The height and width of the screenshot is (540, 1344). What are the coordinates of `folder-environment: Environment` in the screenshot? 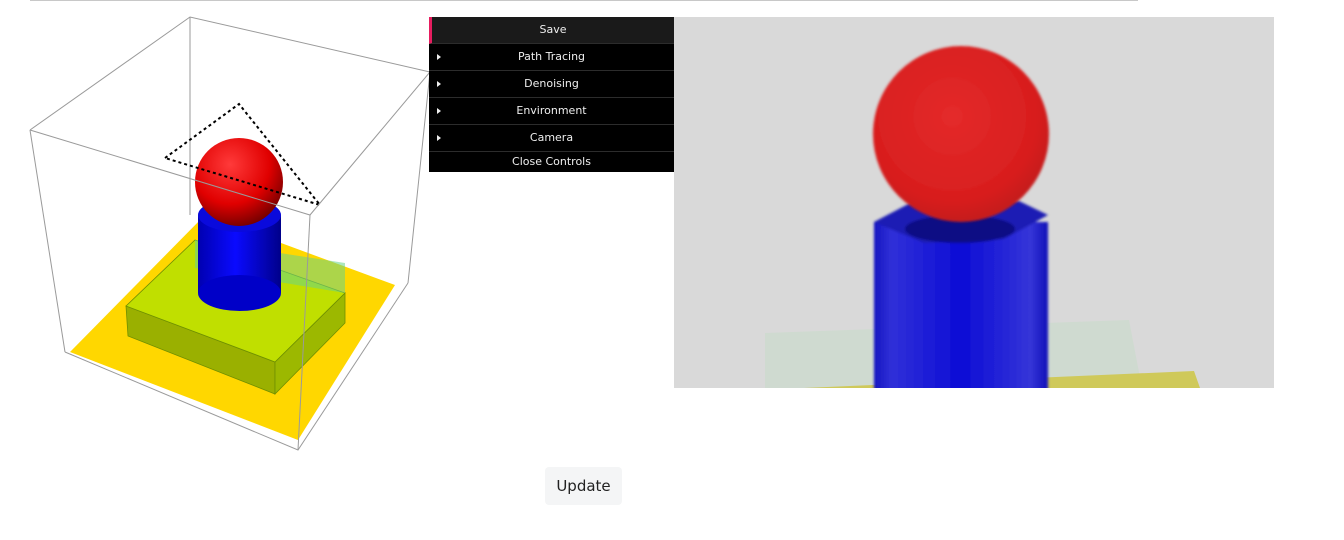 It's located at (551, 111).